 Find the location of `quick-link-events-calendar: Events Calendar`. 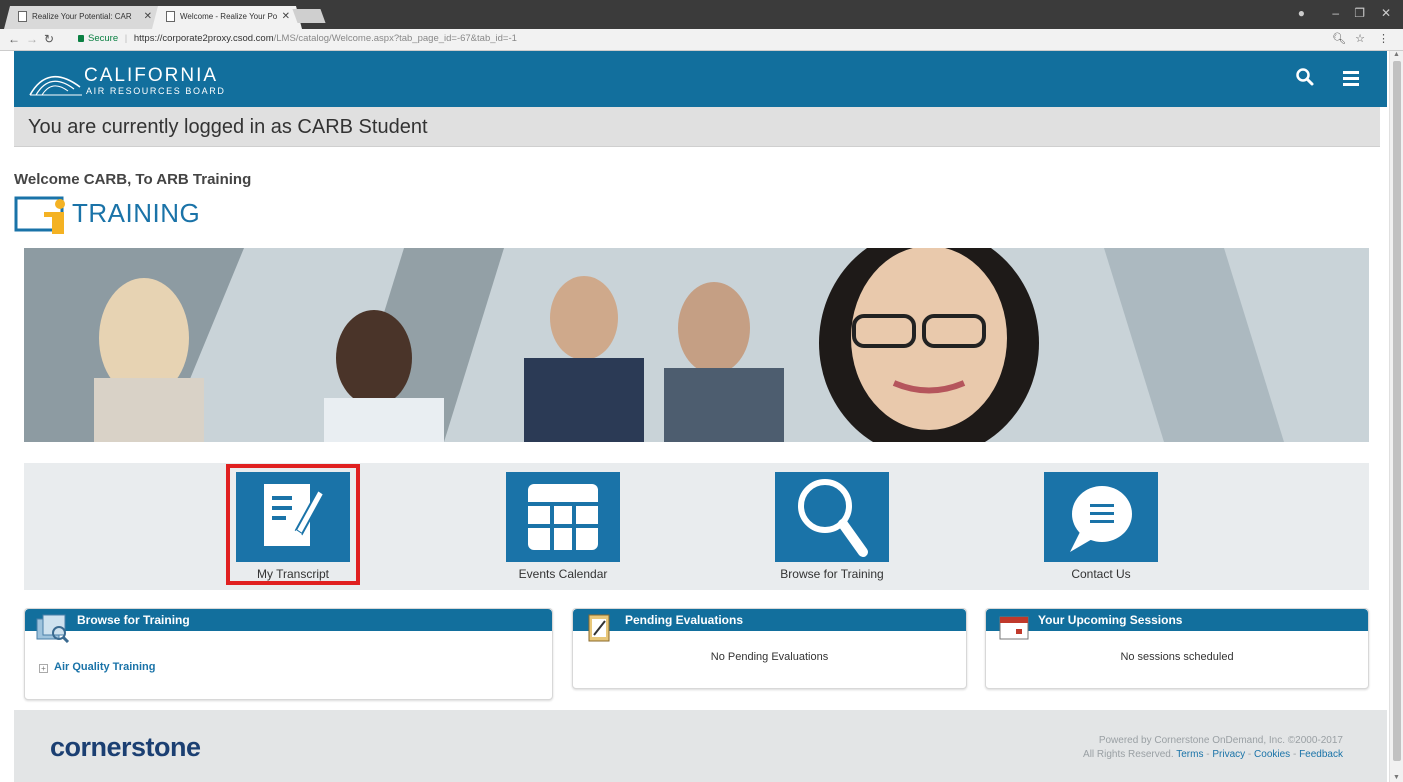

quick-link-events-calendar: Events Calendar is located at coordinates (563, 526).